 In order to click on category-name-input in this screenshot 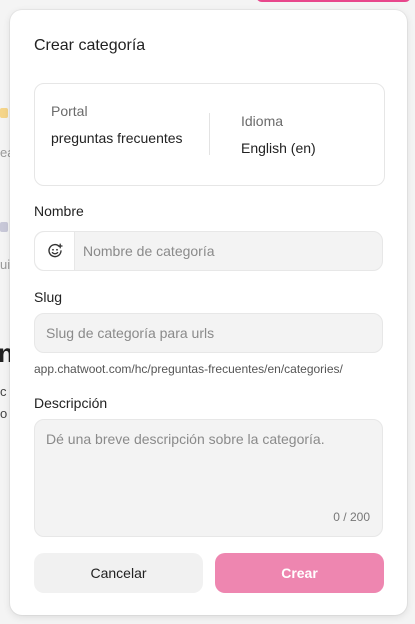, I will do `click(228, 251)`.